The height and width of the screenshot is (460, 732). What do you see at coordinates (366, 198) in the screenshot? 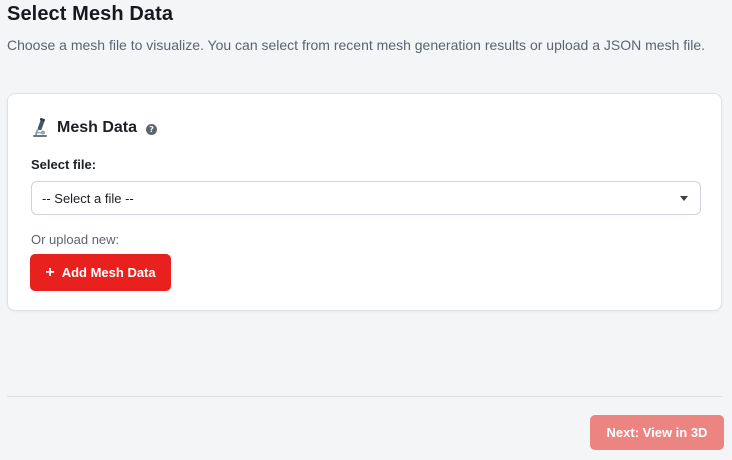
I see `file-select: -- Select a file --` at bounding box center [366, 198].